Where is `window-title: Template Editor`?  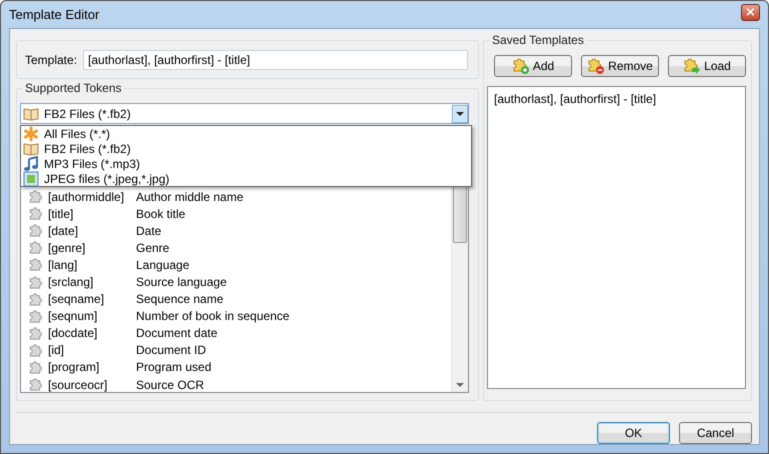
window-title: Template Editor is located at coordinates (54, 14).